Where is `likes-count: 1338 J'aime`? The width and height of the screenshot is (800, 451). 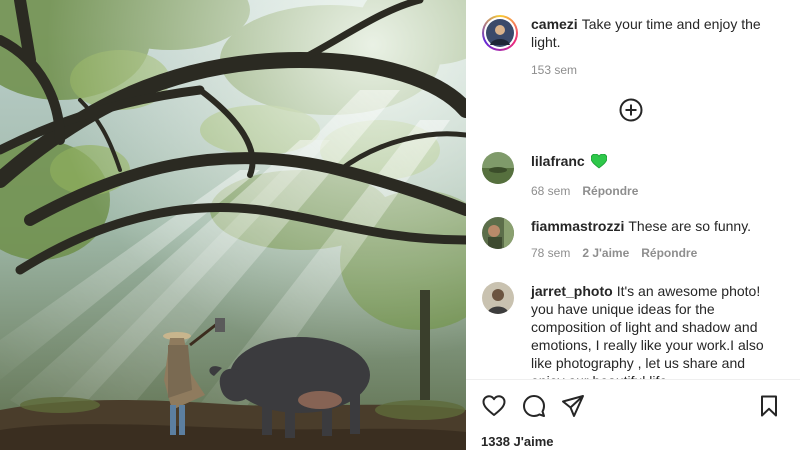
likes-count: 1338 J'aime is located at coordinates (517, 441).